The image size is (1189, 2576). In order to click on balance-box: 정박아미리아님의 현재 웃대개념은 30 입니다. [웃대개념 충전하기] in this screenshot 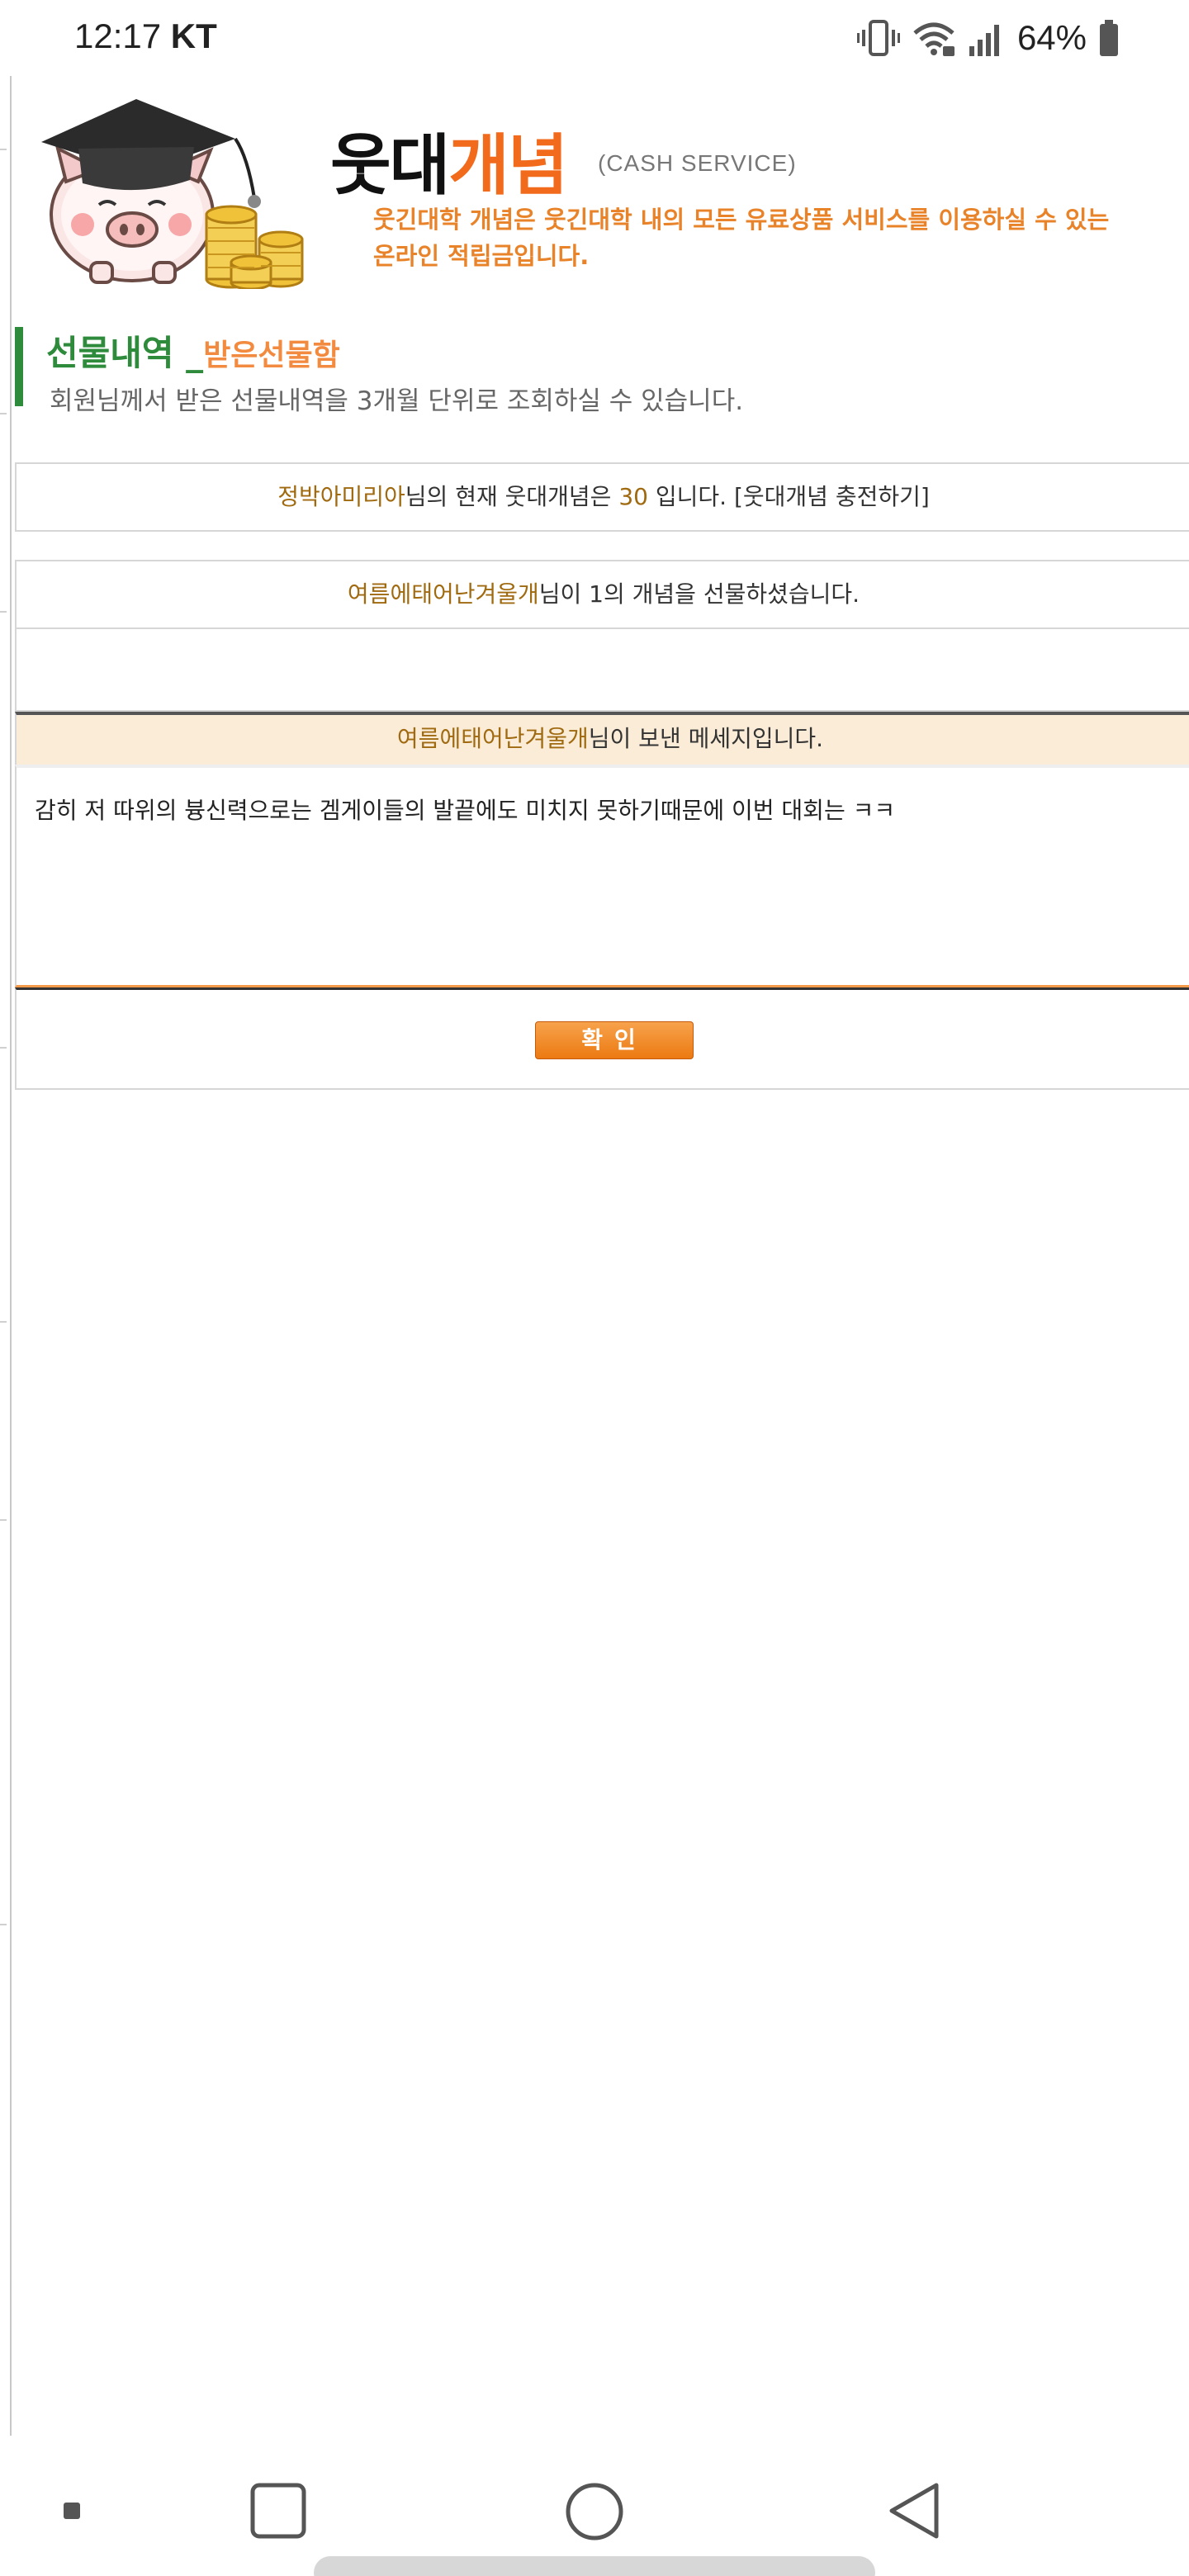, I will do `click(602, 497)`.